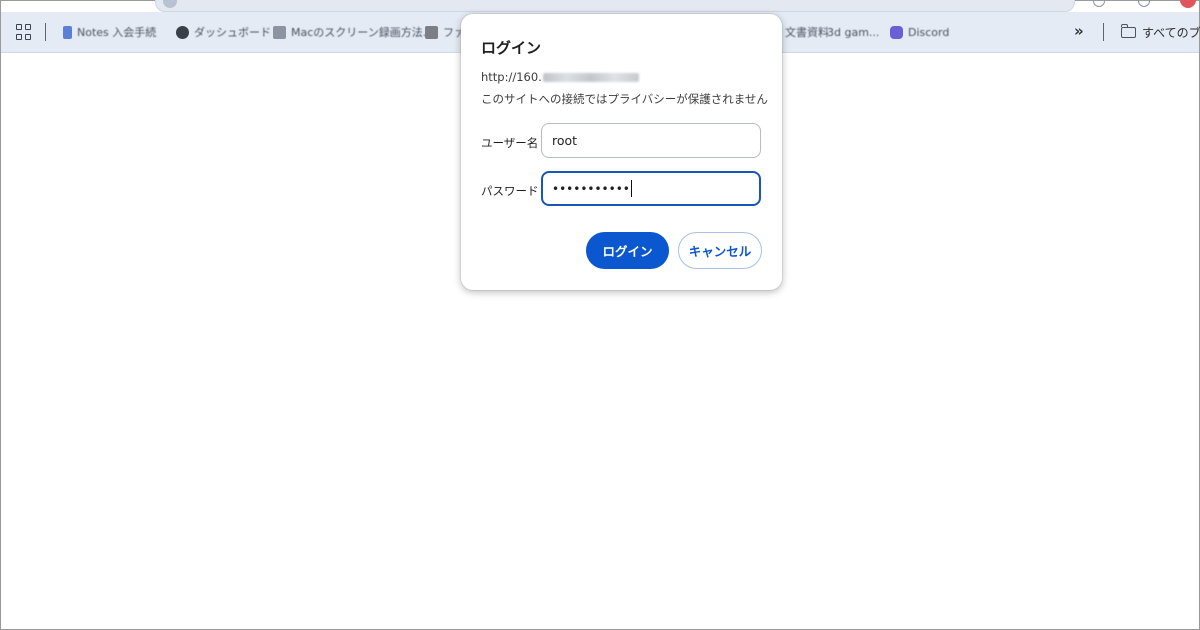 The image size is (1200, 630). I want to click on downloads-icon, so click(1144, 3).